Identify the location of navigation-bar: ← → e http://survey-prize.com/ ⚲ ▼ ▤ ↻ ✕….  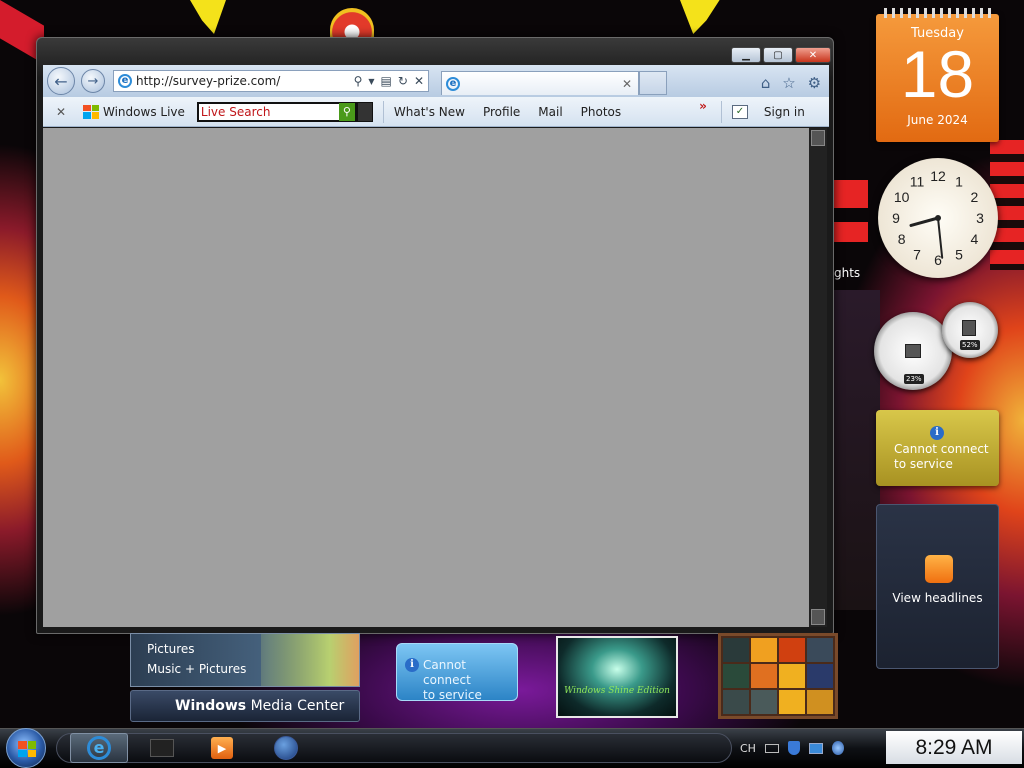
(436, 81).